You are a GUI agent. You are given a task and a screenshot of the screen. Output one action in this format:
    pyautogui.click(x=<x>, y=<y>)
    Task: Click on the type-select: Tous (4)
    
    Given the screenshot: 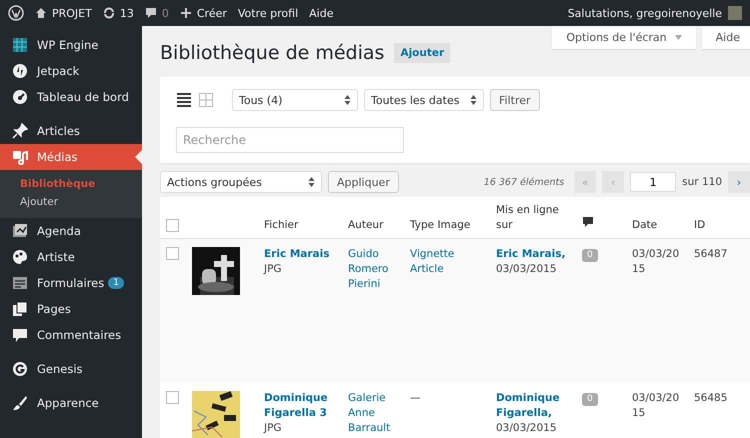 What is the action you would take?
    pyautogui.click(x=295, y=100)
    